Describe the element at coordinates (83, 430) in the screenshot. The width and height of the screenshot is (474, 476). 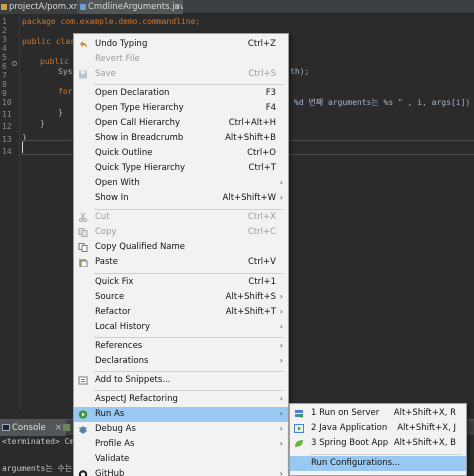
I see `debug-icon` at that location.